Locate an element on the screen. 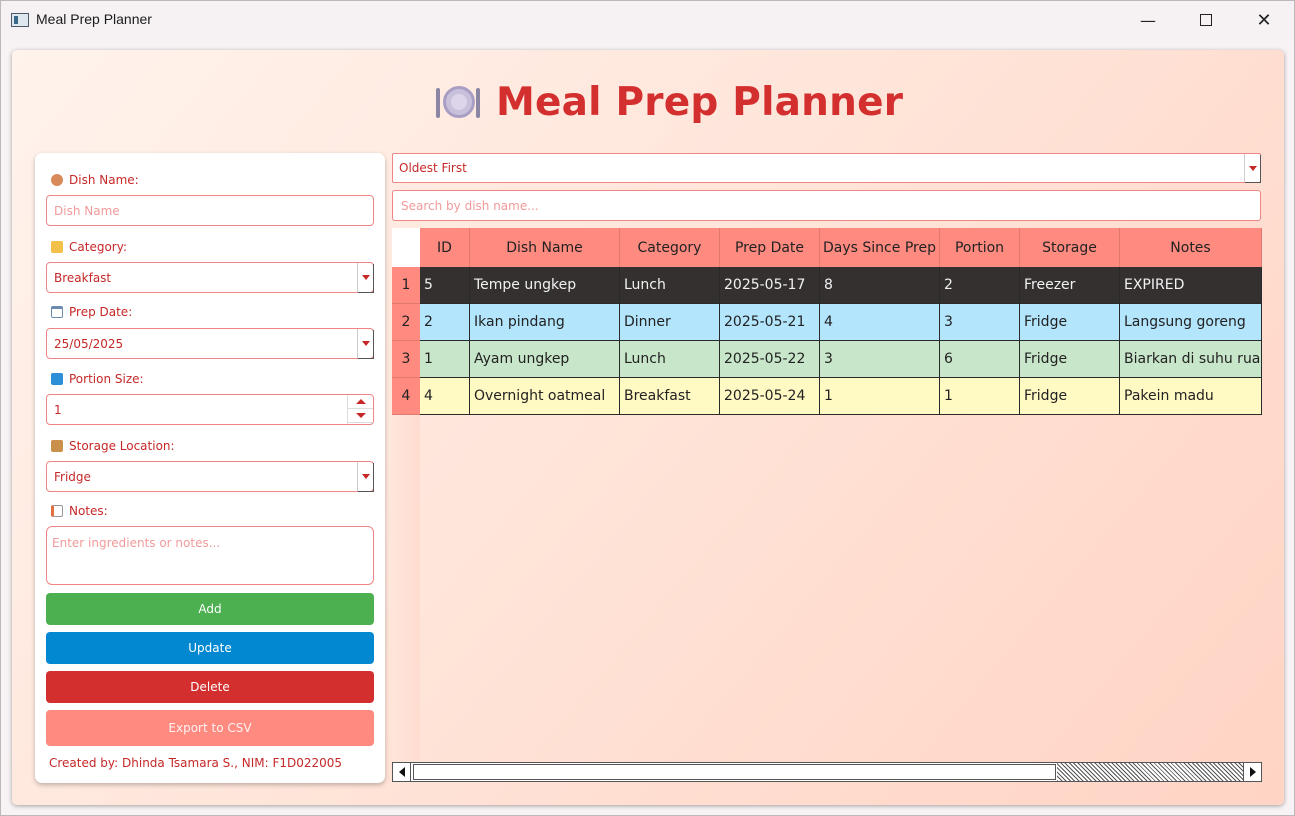 This screenshot has height=816, width=1295. dish-name-label: Dish Name: is located at coordinates (95, 180).